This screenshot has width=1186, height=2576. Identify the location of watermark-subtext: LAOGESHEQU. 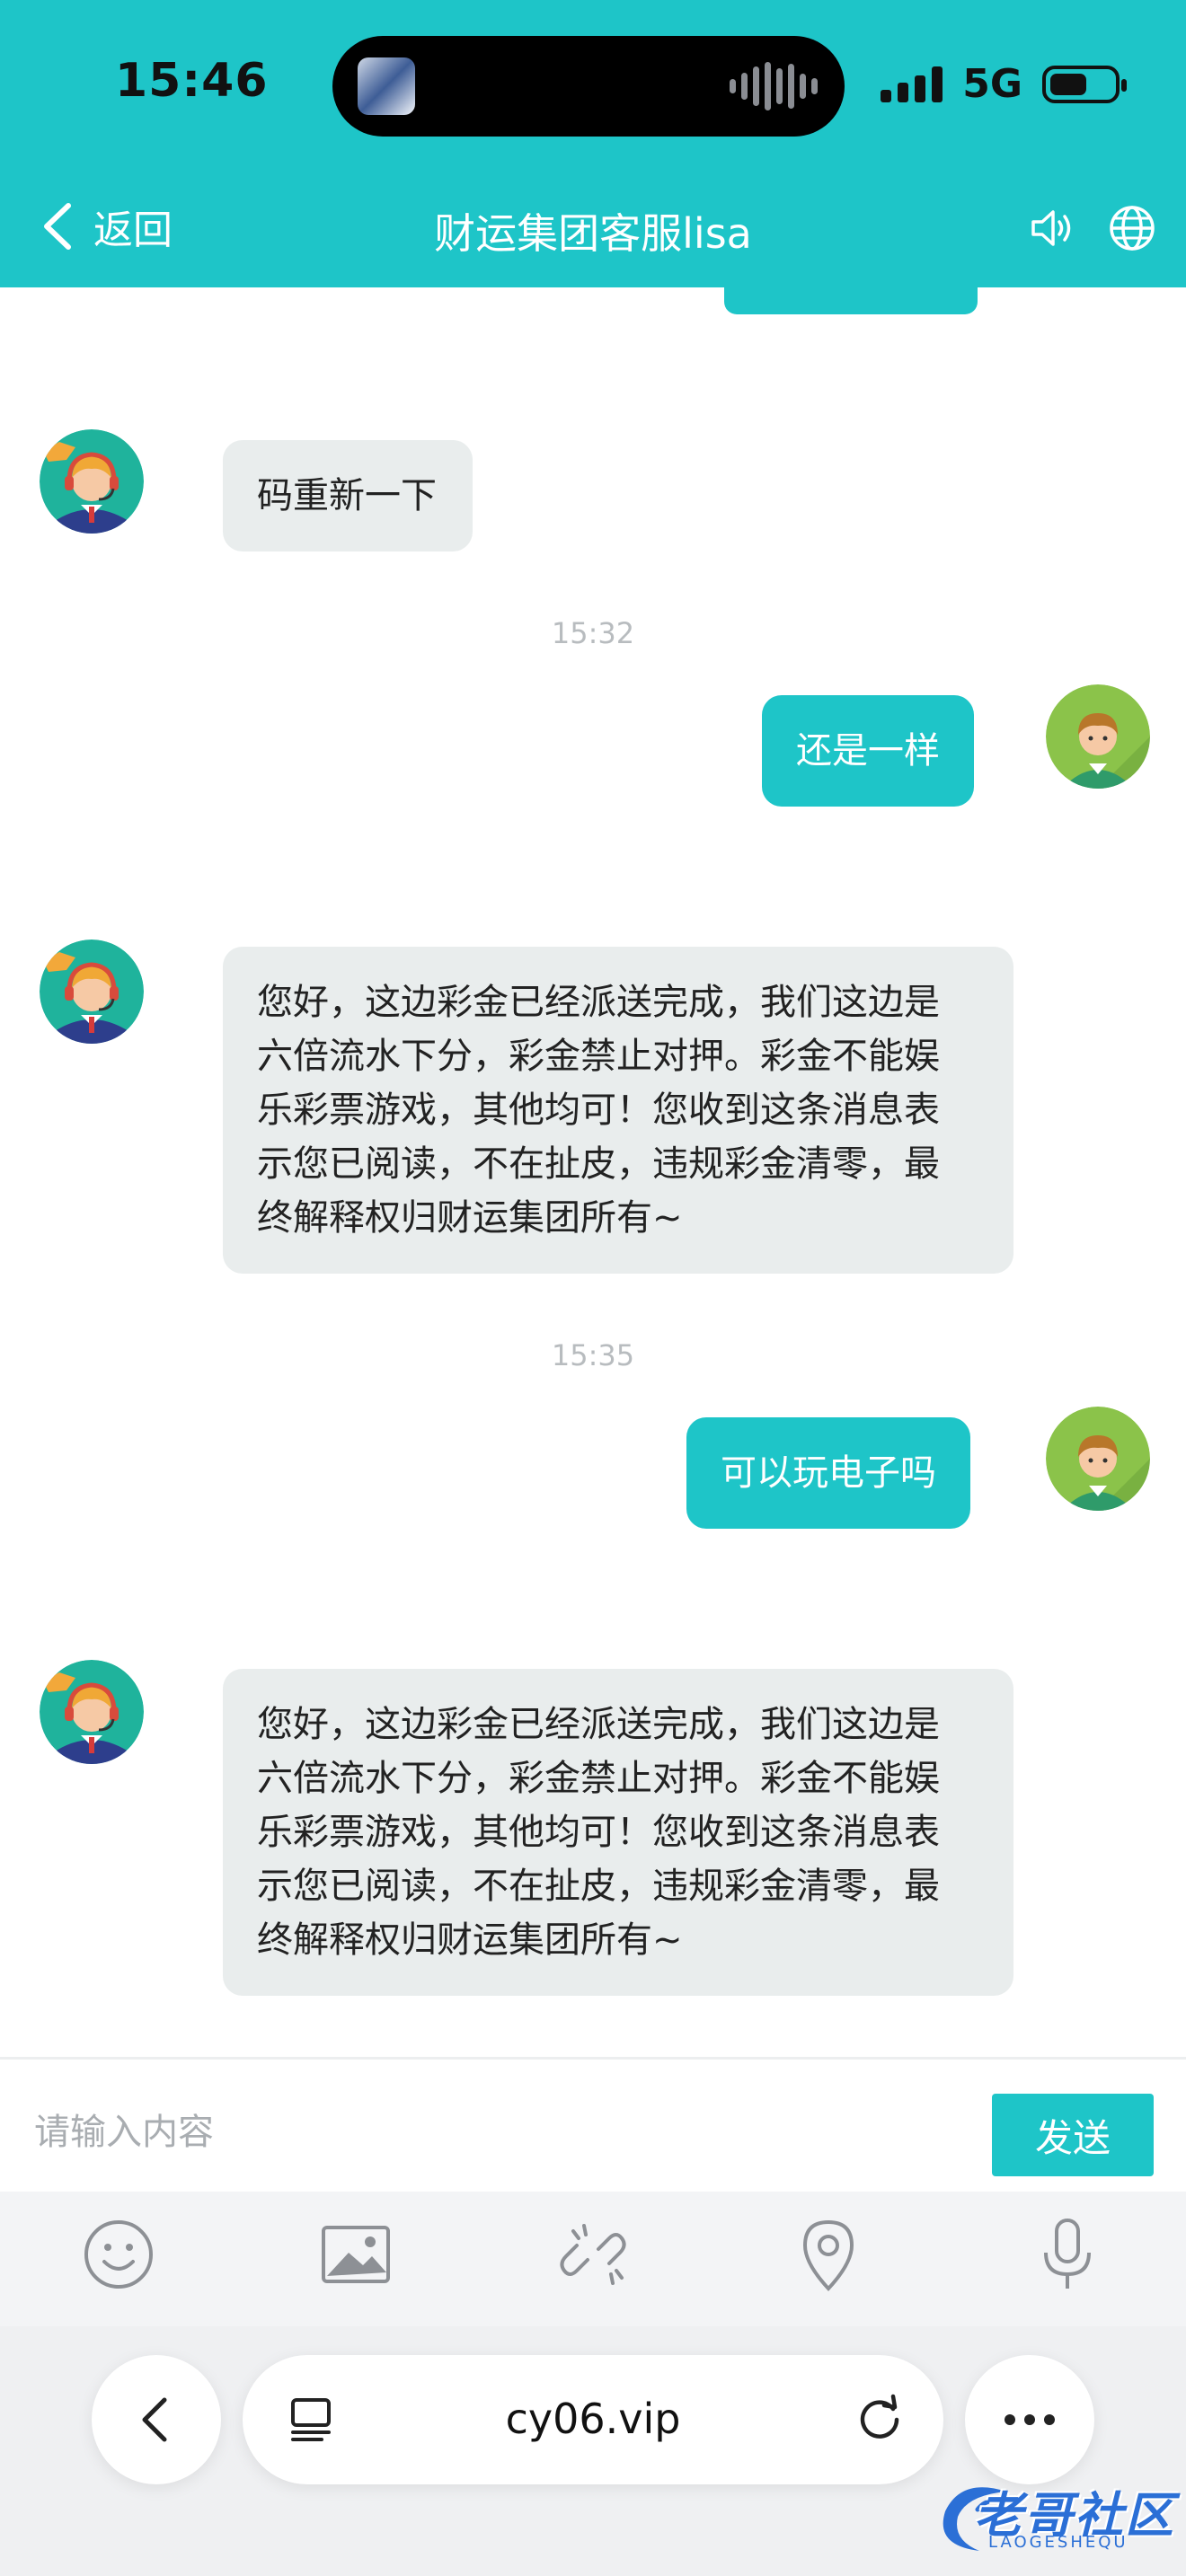
(1058, 2542).